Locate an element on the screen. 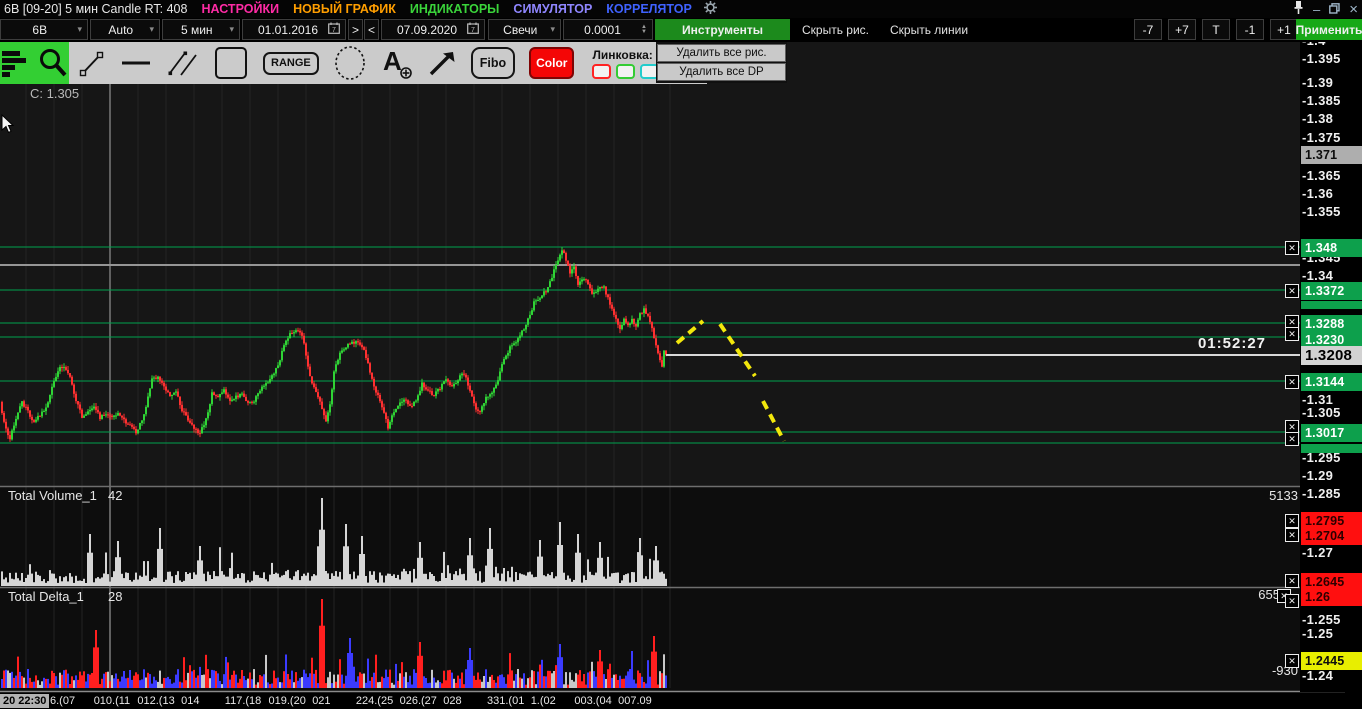  timeframe-select: 5 мин ▾ is located at coordinates (201, 29).